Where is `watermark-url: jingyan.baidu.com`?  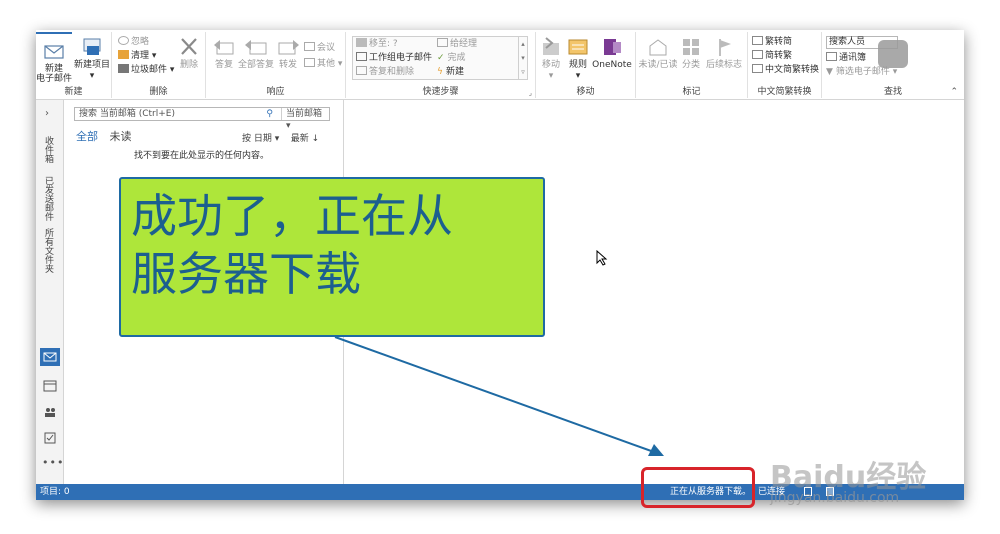
watermark-url: jingyan.baidu.com is located at coordinates (835, 498).